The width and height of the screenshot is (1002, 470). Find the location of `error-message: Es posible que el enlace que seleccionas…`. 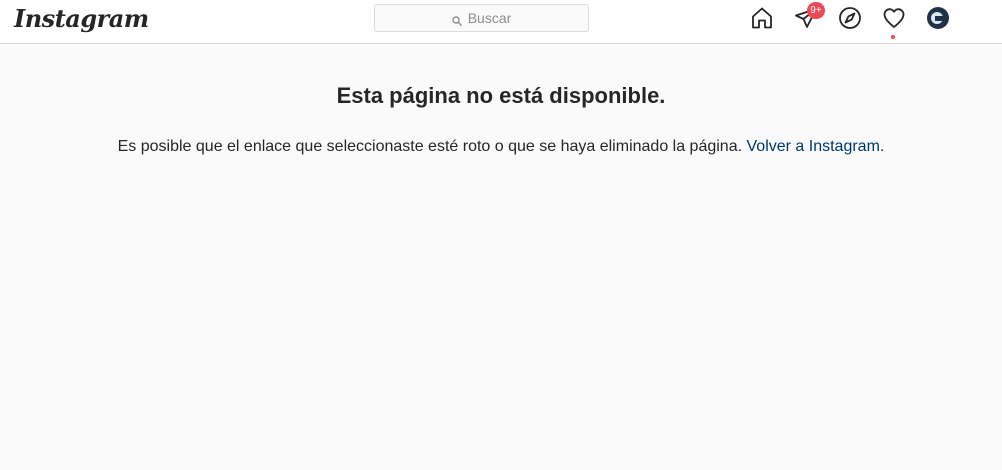

error-message: Es posible que el enlace que seleccionas… is located at coordinates (501, 133).